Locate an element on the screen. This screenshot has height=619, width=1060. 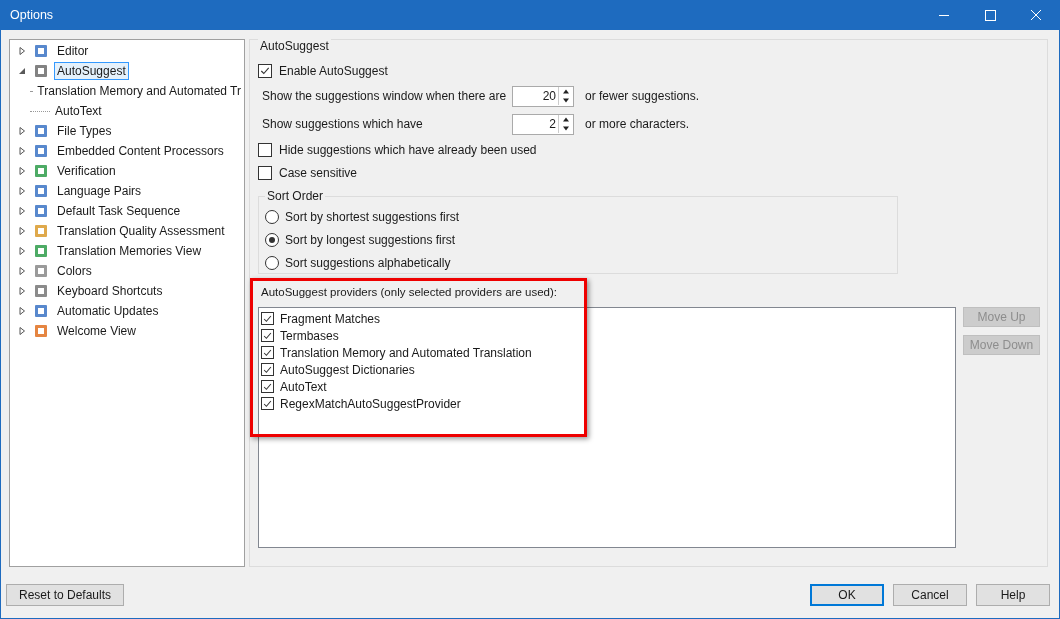
list-title: AutoSuggest providers (only selected providers are used): is located at coordinates (409, 292).